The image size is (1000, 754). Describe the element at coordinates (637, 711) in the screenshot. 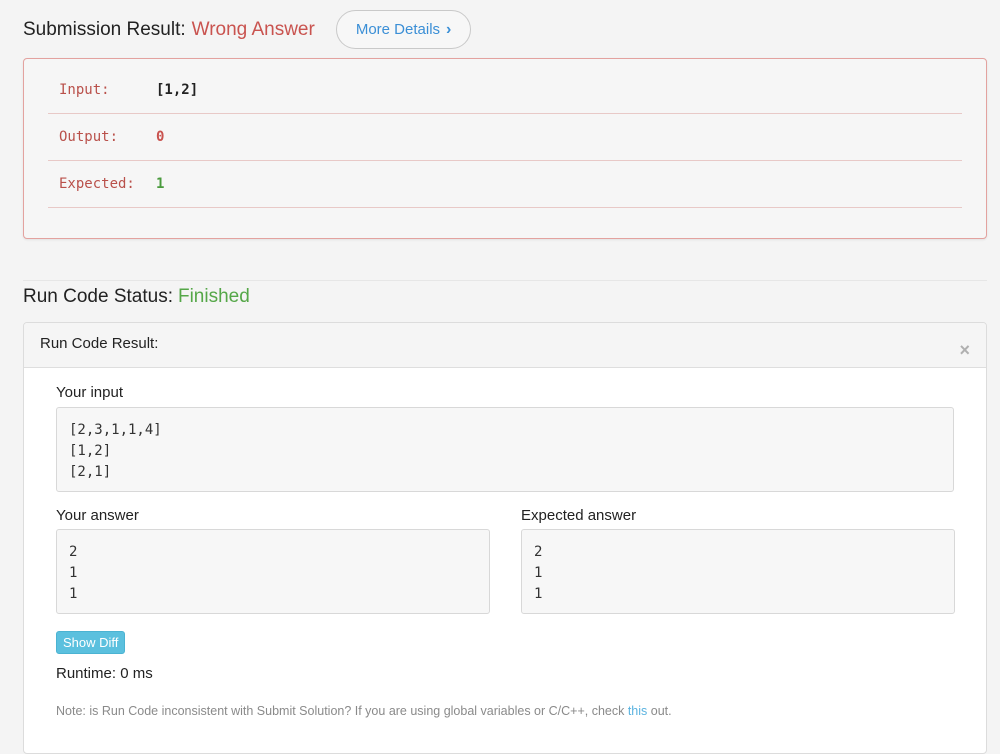

I see `note-link: this` at that location.